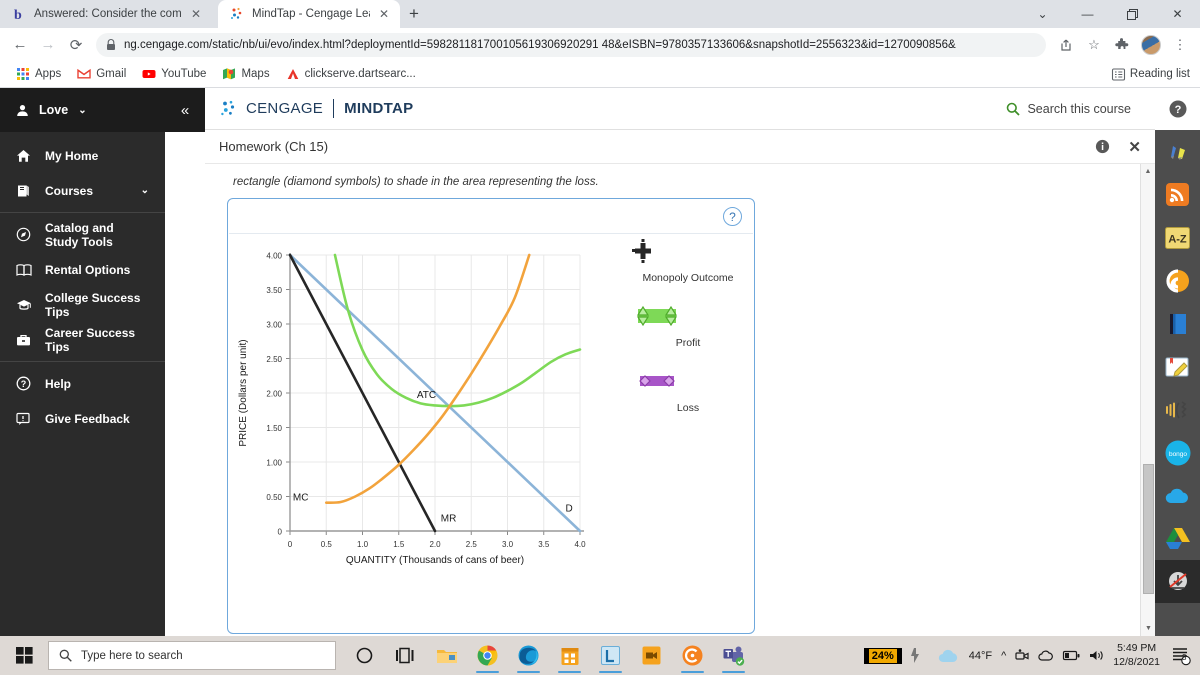  I want to click on clock-time: 5:49 PM, so click(1137, 648).